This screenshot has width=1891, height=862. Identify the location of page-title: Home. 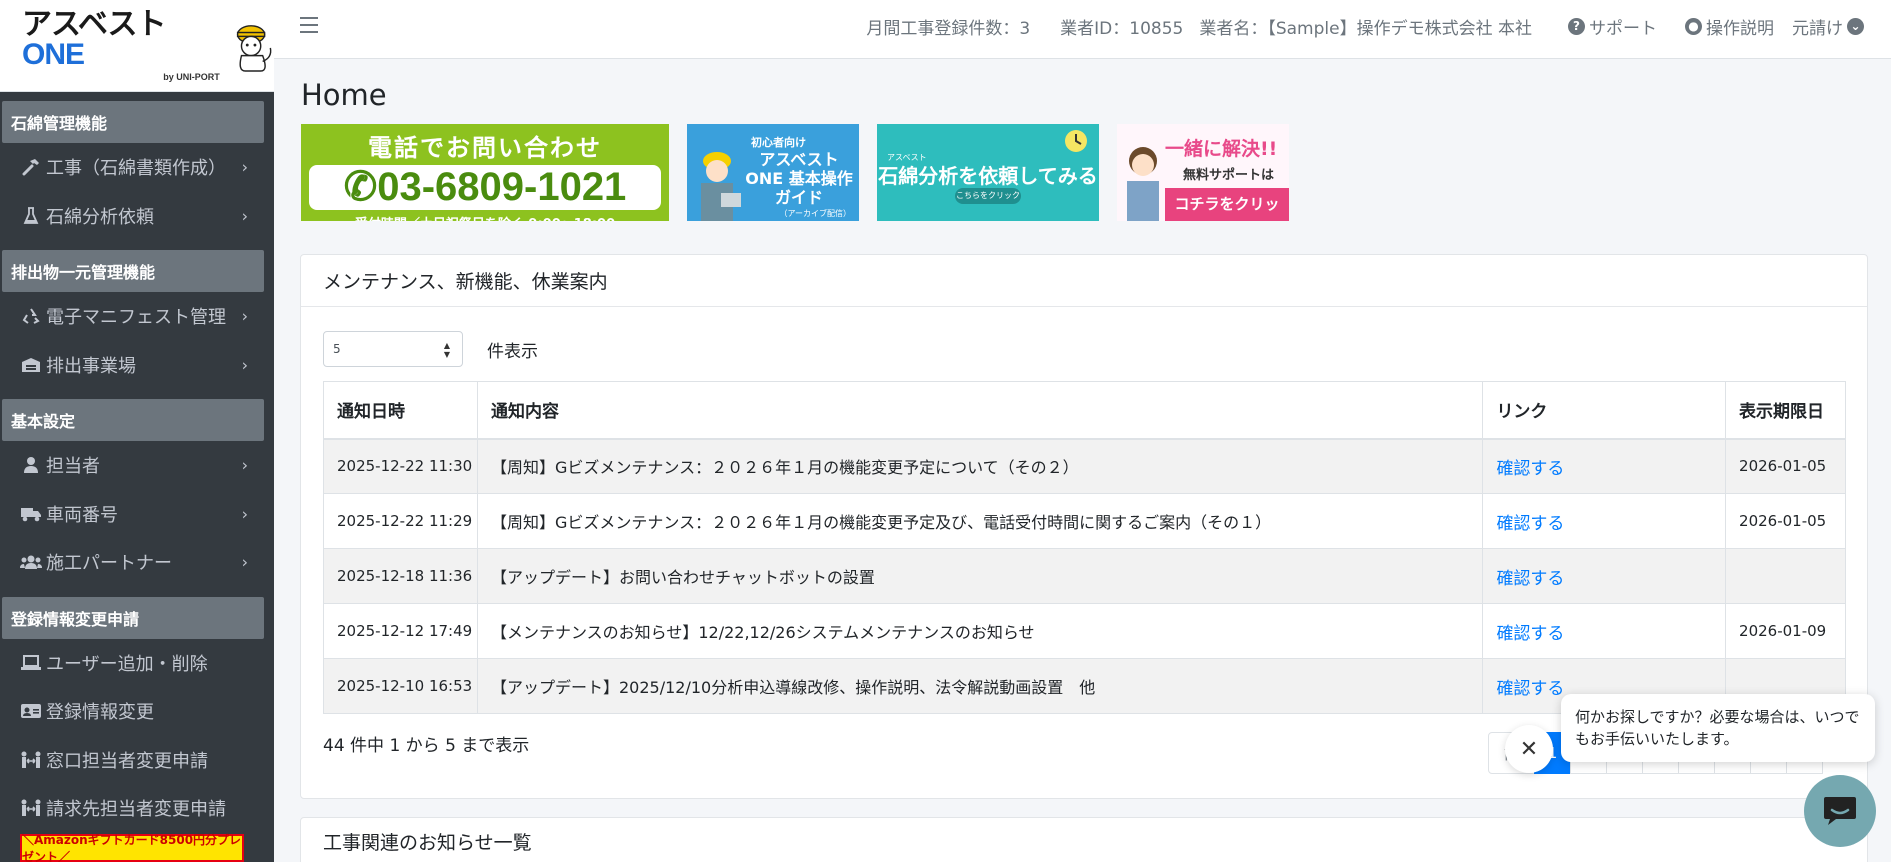
(344, 95).